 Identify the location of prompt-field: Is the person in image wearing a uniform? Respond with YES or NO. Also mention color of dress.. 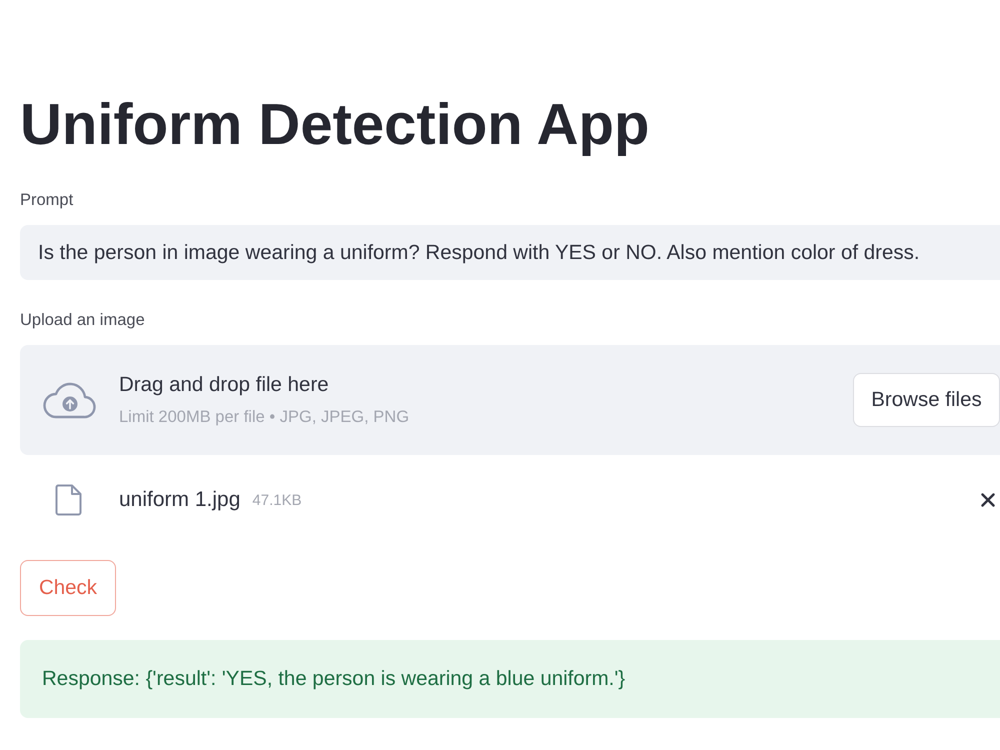
(510, 252).